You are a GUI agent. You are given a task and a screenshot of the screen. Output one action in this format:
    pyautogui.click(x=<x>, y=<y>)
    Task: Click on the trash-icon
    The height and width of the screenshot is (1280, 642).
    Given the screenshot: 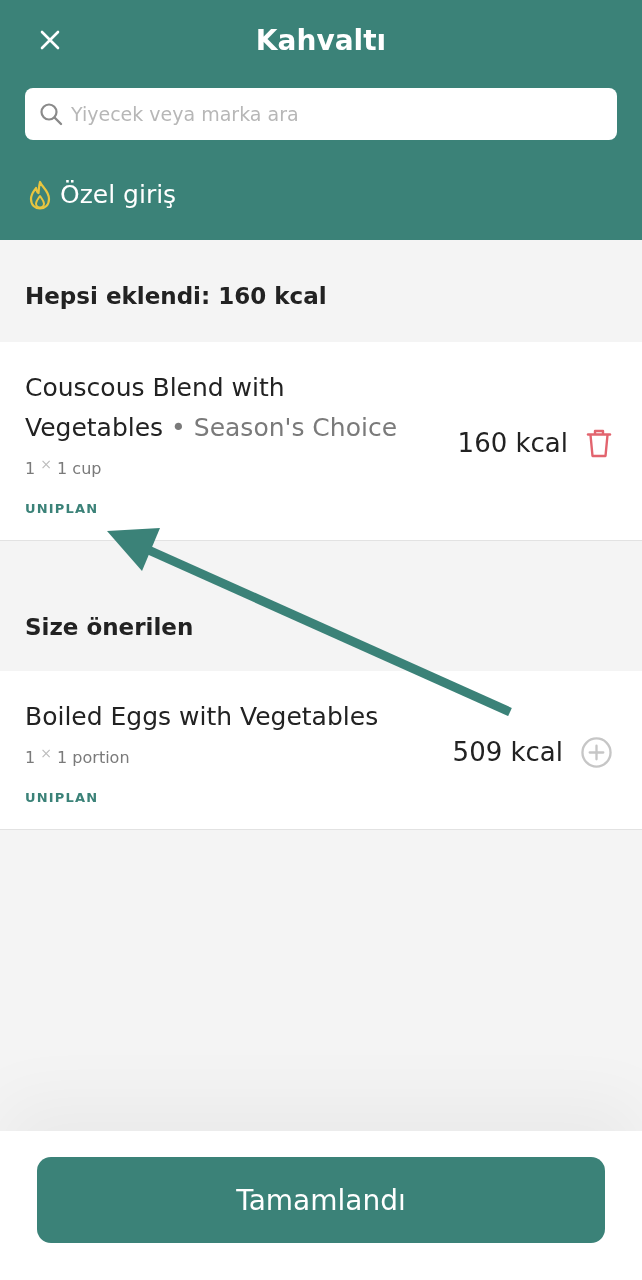 What is the action you would take?
    pyautogui.click(x=599, y=443)
    